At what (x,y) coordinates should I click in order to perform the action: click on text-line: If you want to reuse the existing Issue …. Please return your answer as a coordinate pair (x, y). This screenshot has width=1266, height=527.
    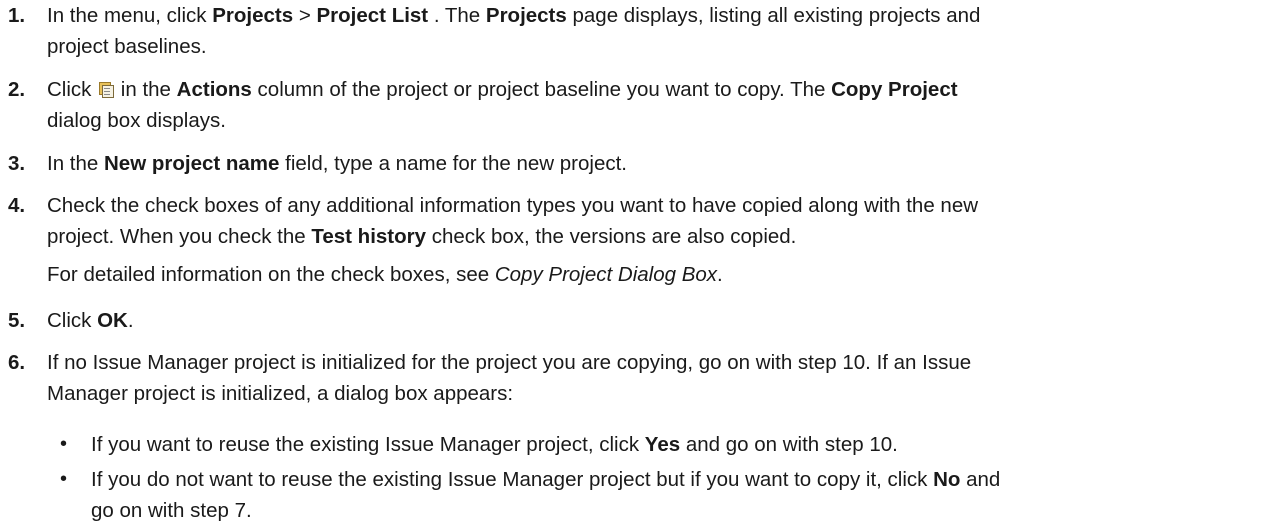
    Looking at the image, I should click on (494, 444).